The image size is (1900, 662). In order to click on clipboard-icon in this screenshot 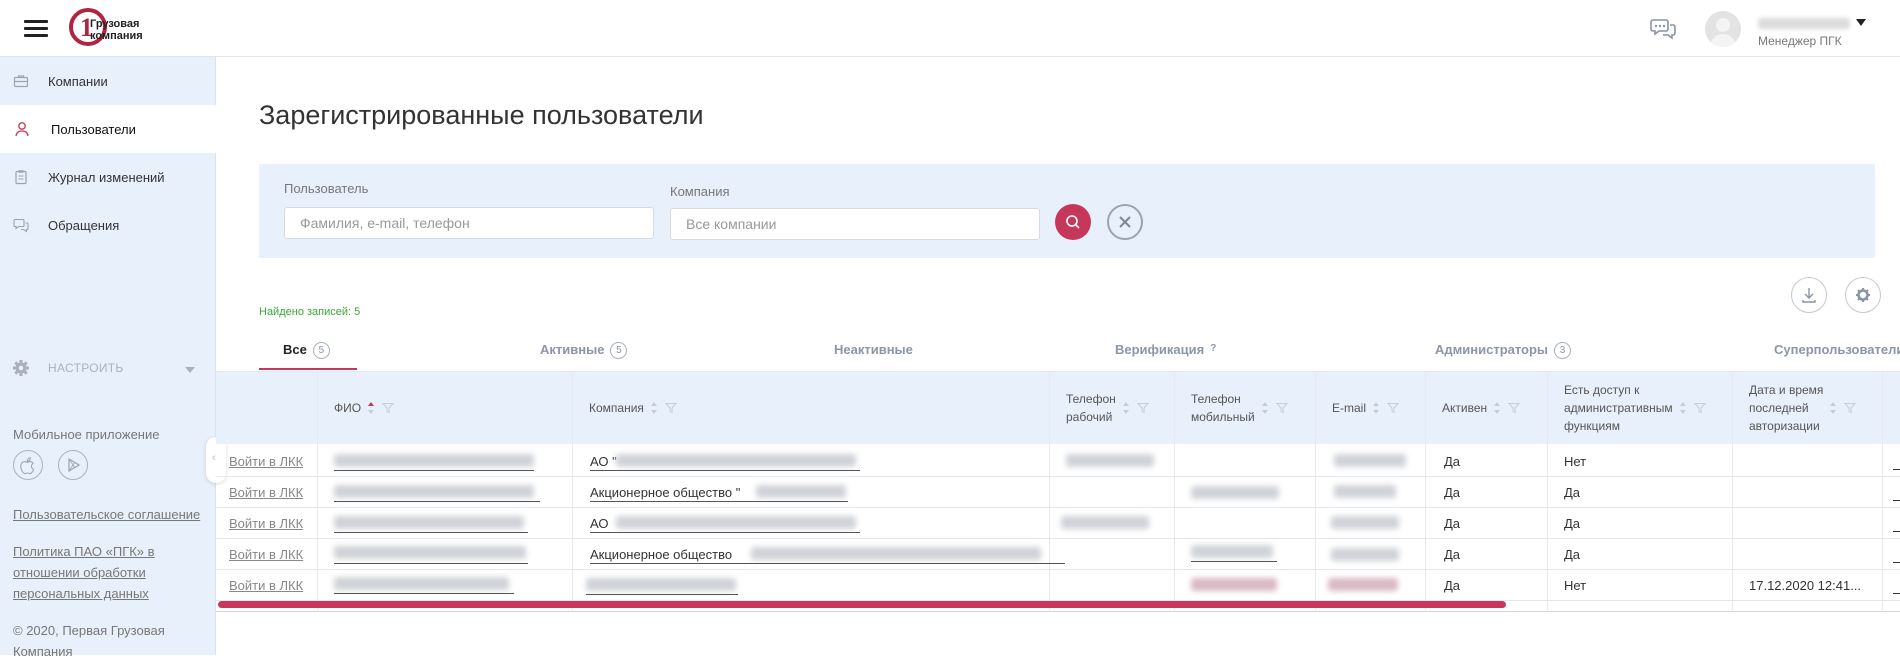, I will do `click(21, 177)`.